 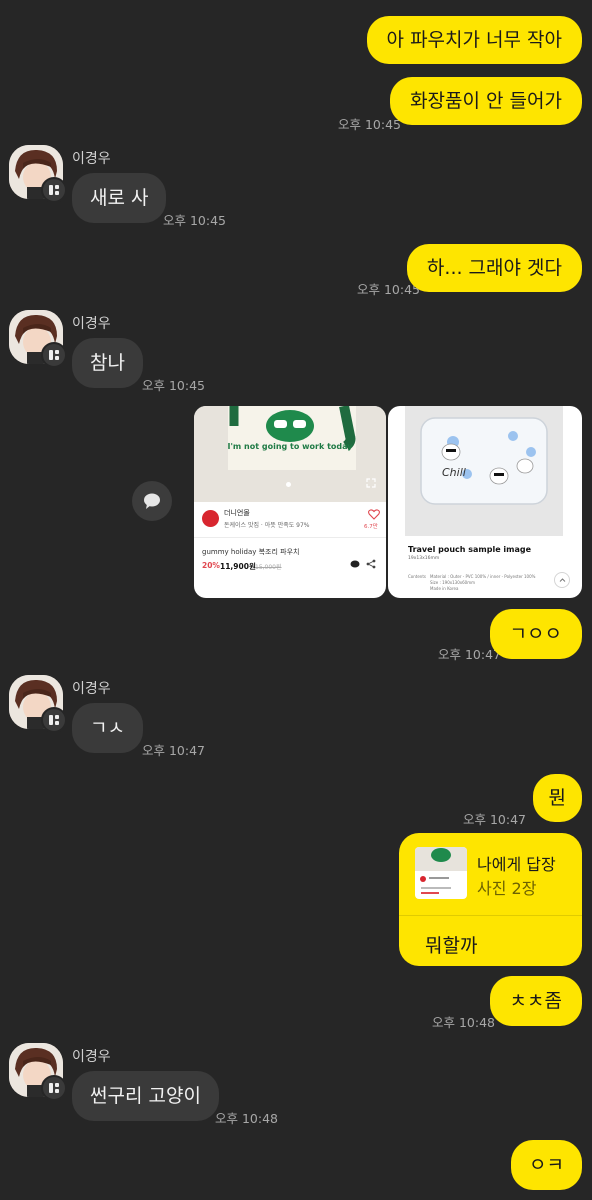 I want to click on share-button, so click(x=152, y=501).